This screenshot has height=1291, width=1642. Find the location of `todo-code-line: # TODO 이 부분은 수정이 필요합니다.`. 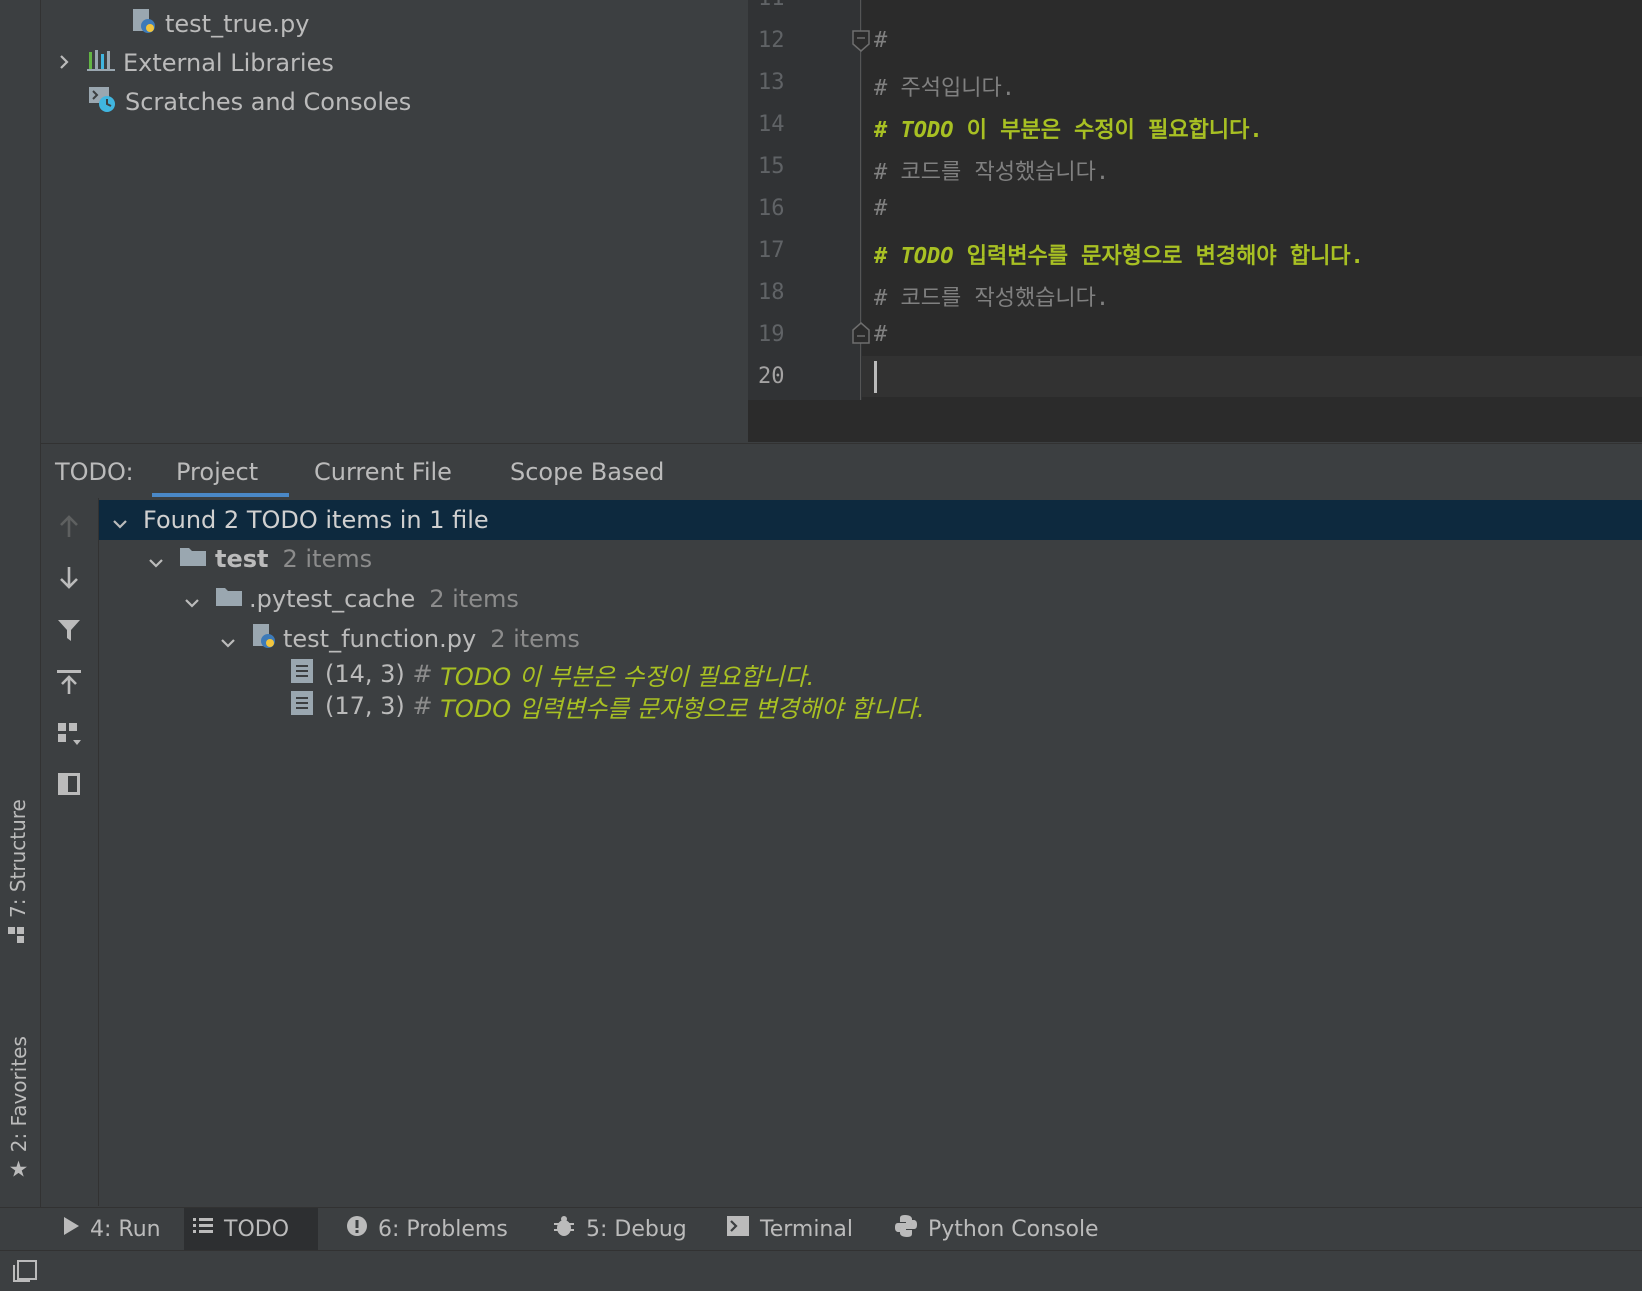

todo-code-line: # TODO 이 부분은 수정이 필요합니다. is located at coordinates (1068, 130).